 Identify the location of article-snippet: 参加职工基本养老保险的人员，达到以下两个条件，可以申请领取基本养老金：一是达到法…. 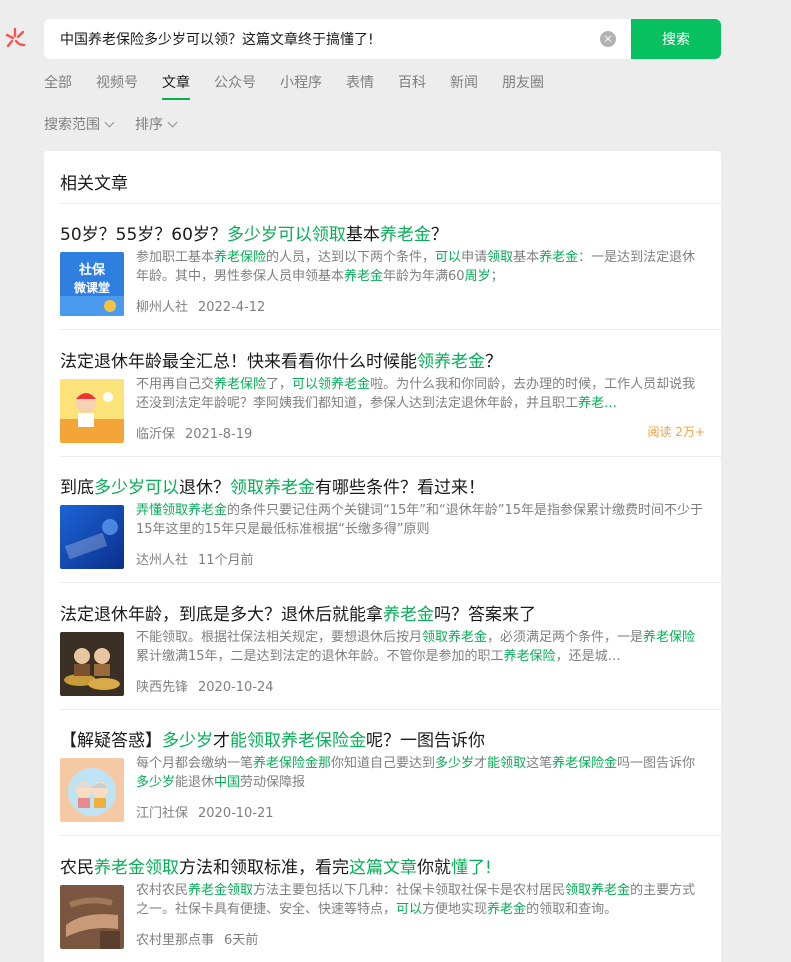
(420, 267).